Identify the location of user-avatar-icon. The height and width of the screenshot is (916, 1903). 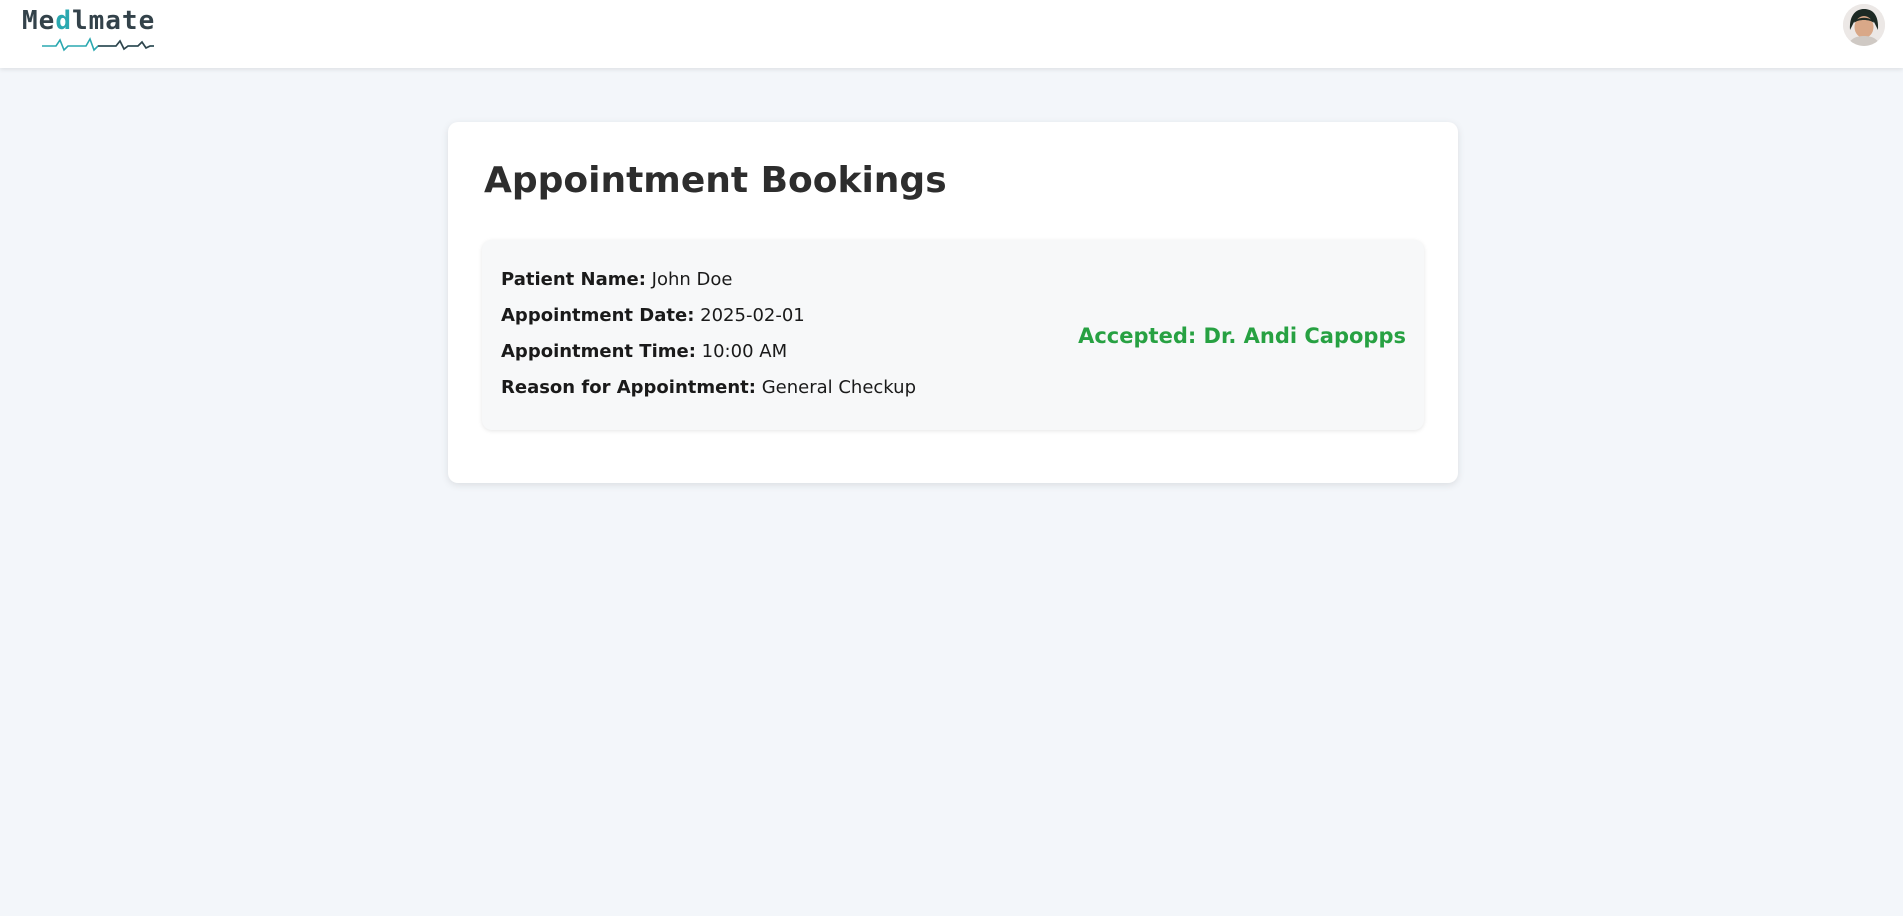
(1864, 25).